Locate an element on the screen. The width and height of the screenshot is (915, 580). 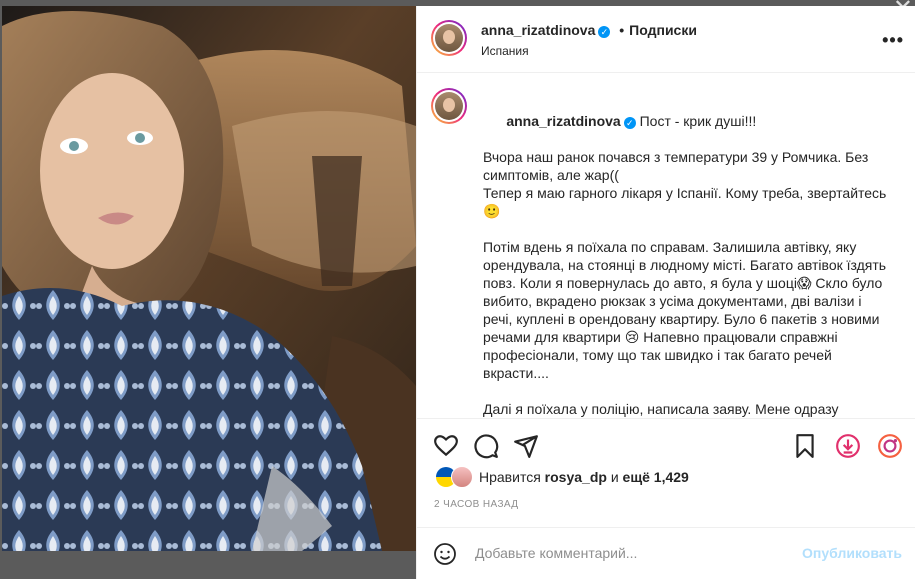
likes-conjunction: и is located at coordinates (614, 477).